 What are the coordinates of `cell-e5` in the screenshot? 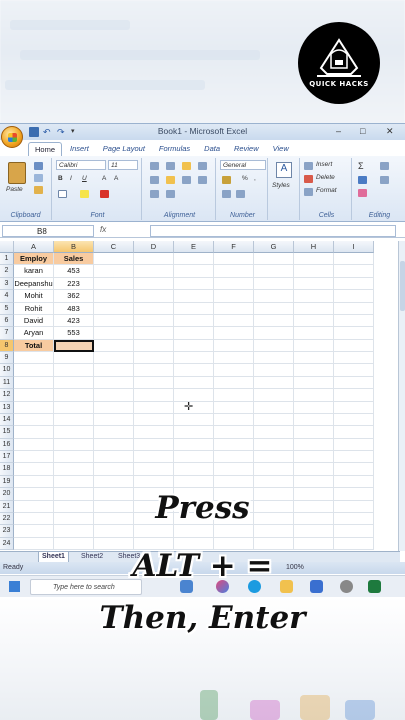 It's located at (194, 308).